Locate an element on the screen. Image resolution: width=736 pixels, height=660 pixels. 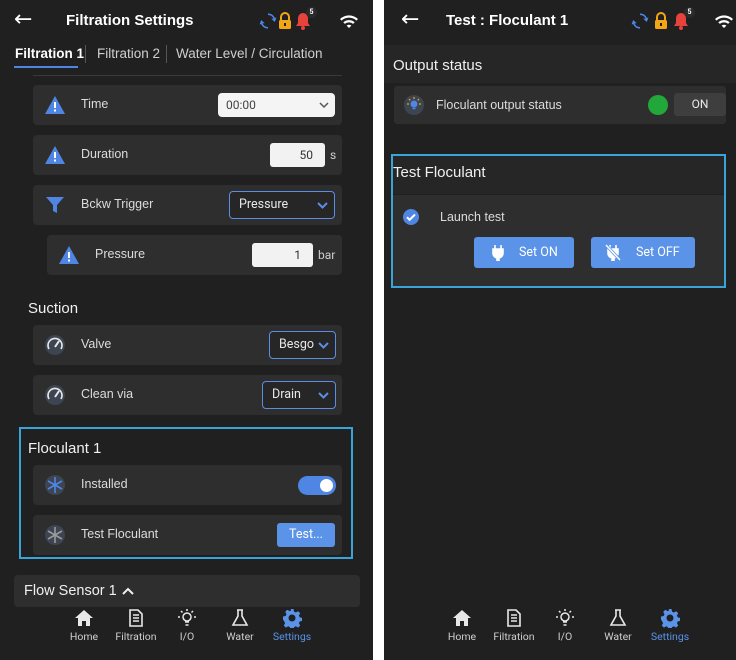
pressure-unit: bar is located at coordinates (327, 255).